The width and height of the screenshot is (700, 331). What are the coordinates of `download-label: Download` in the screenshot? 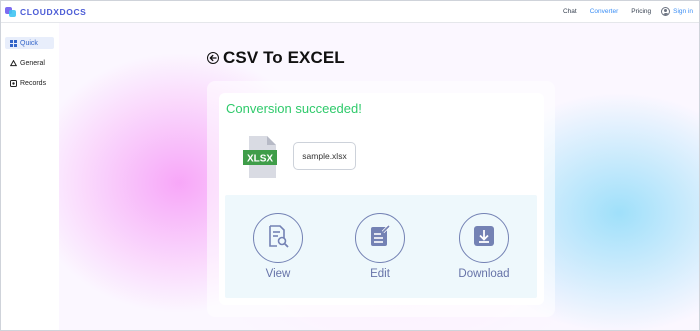 It's located at (484, 274).